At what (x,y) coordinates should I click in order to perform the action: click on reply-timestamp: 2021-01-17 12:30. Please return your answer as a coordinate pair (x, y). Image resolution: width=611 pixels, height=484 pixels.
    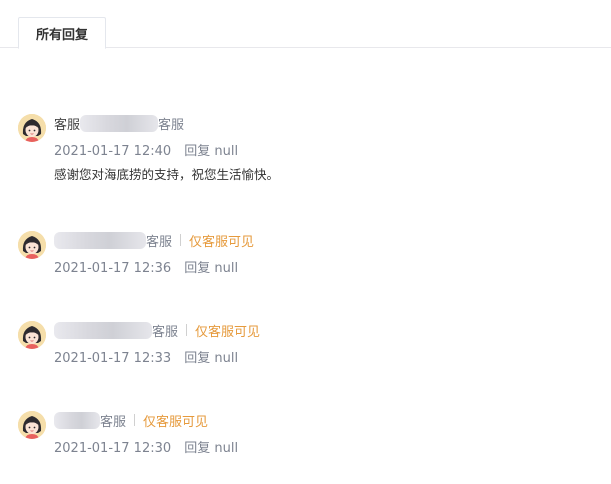
    Looking at the image, I should click on (113, 448).